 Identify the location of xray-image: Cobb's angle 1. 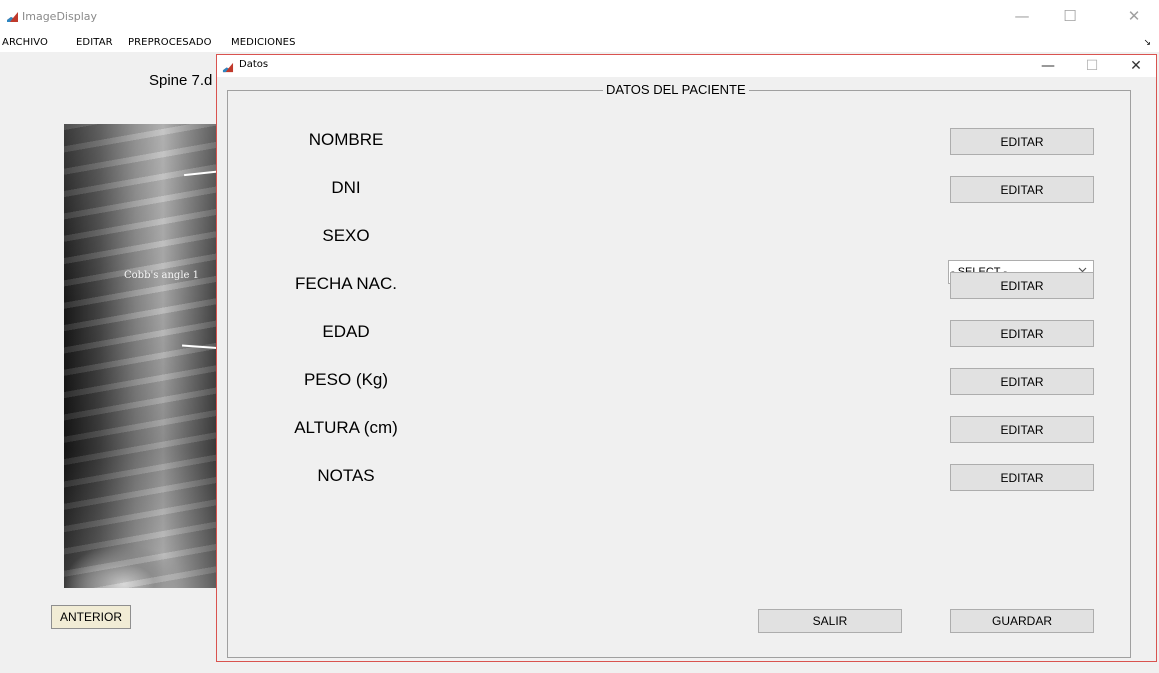
(144, 356).